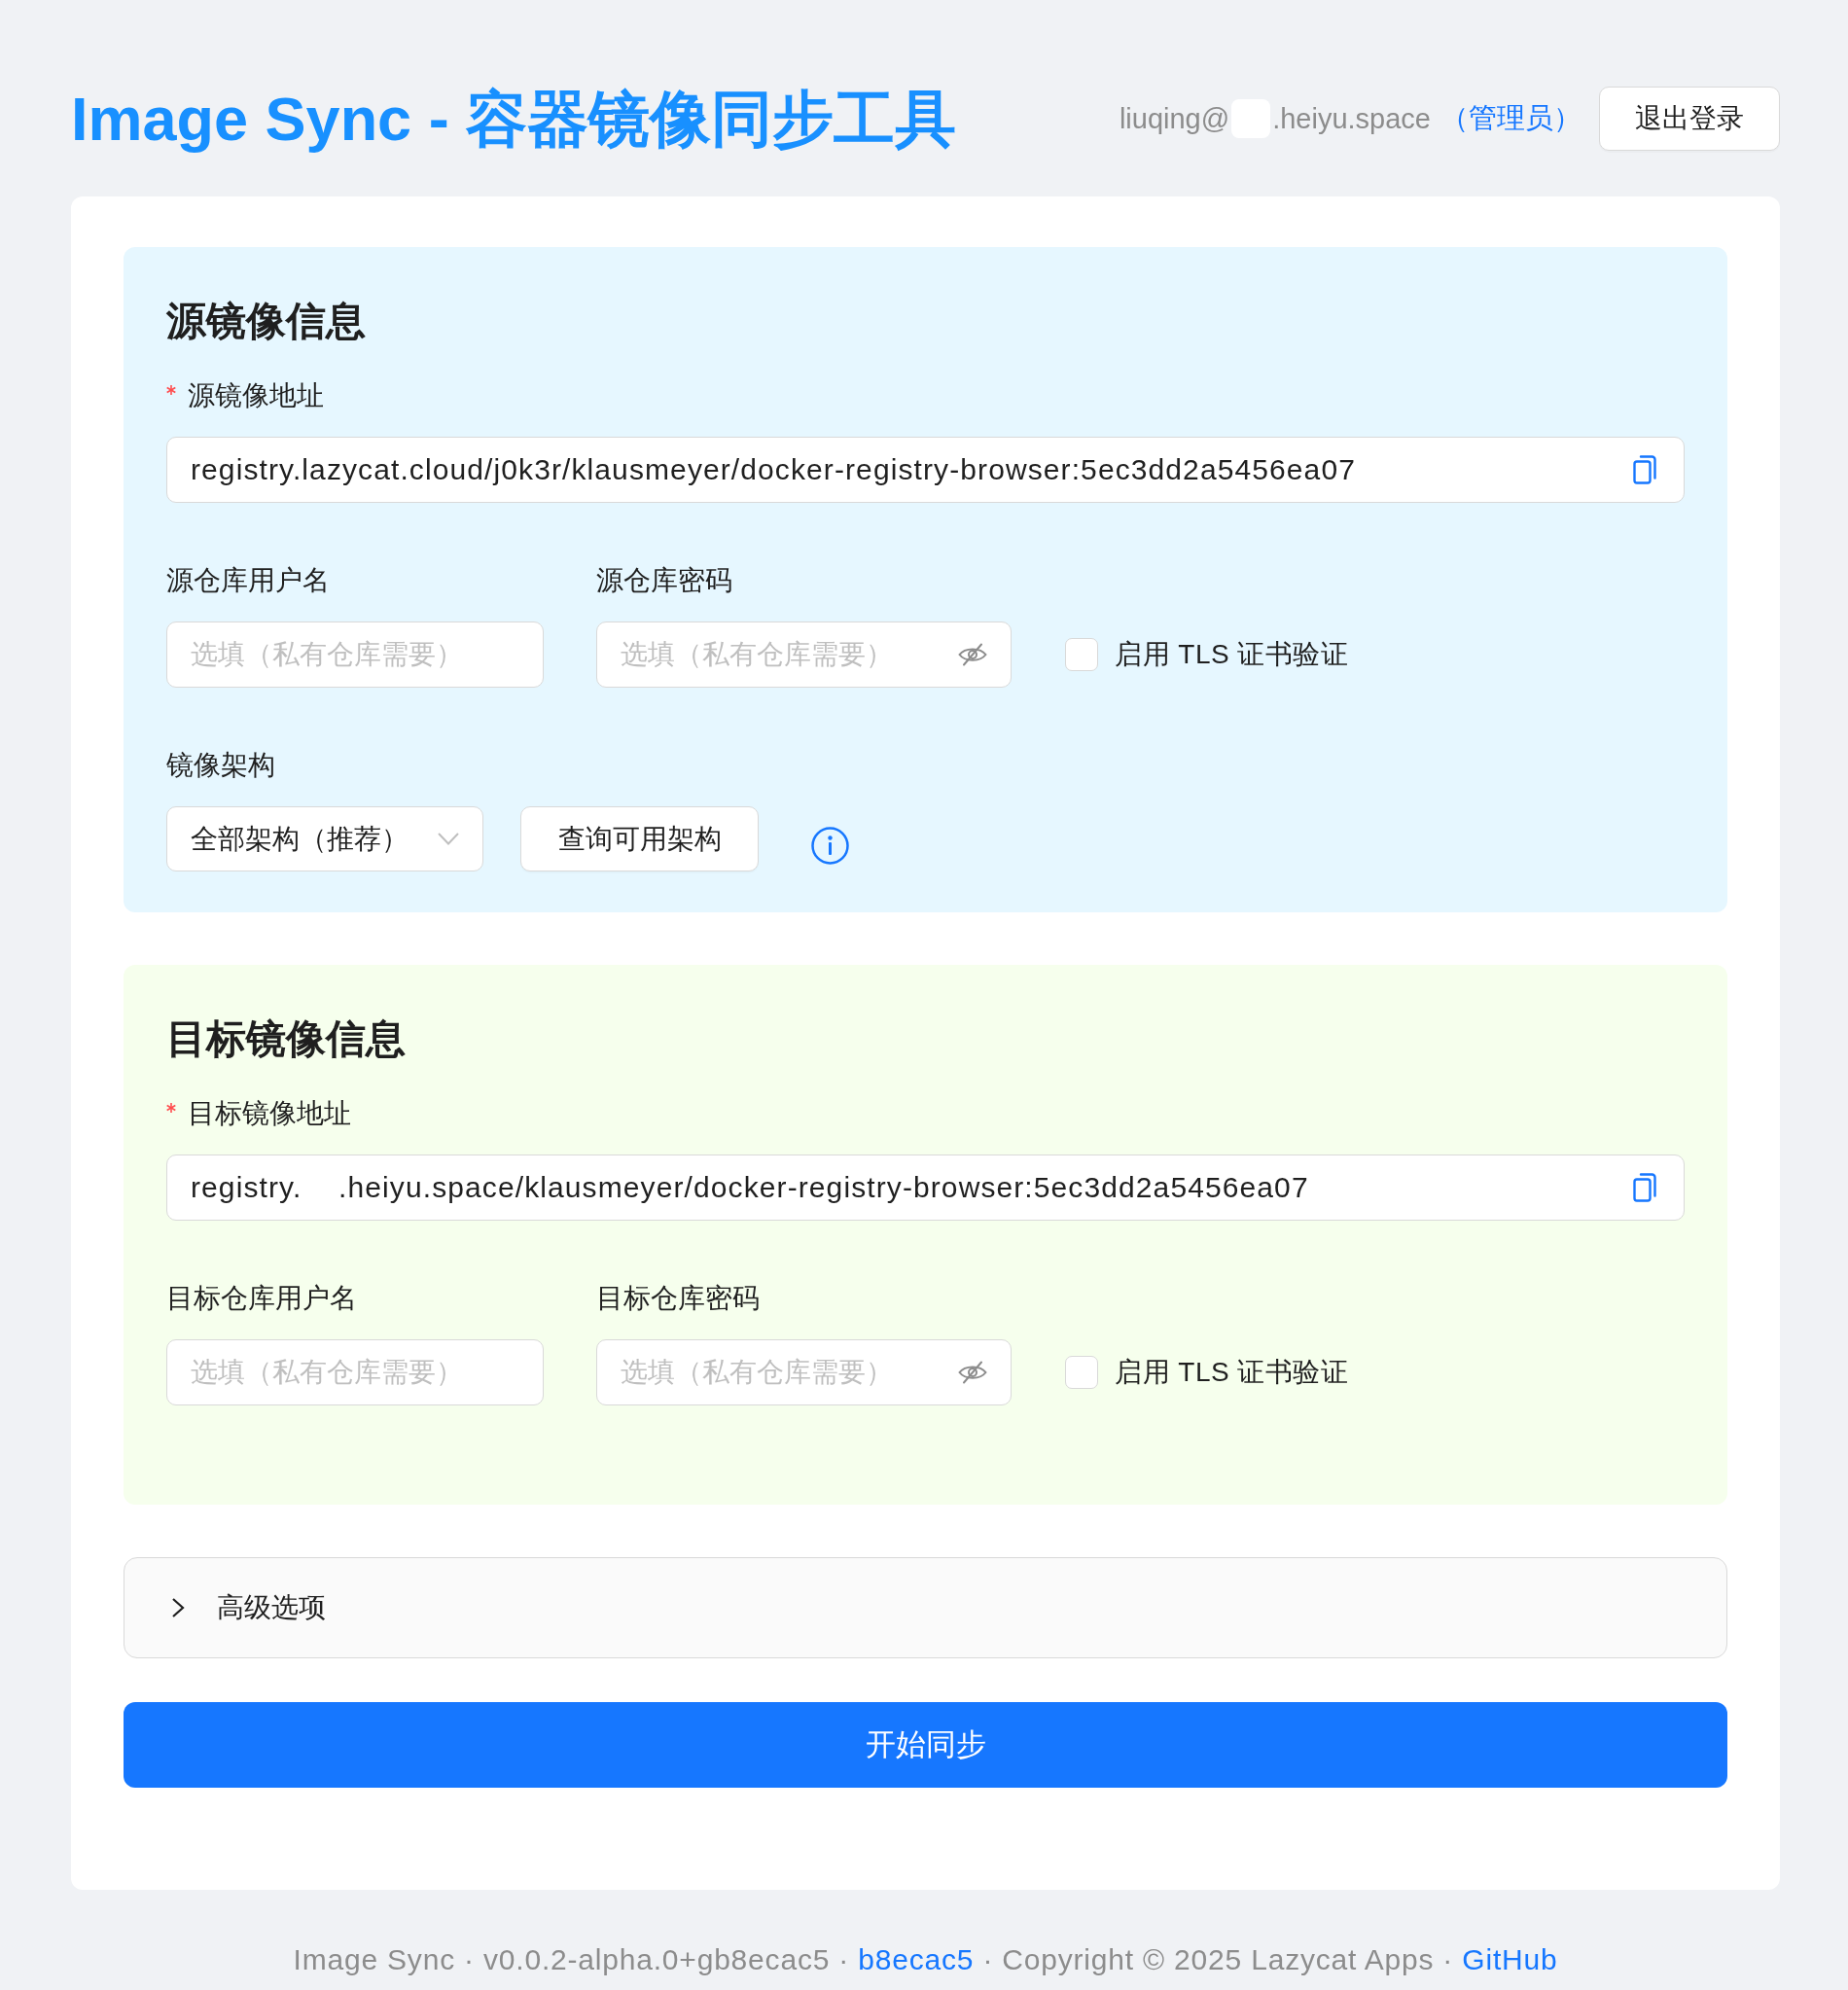 The image size is (1848, 1990). Describe the element at coordinates (1351, 119) in the screenshot. I see `user-email-text: .heiyu.space` at that location.